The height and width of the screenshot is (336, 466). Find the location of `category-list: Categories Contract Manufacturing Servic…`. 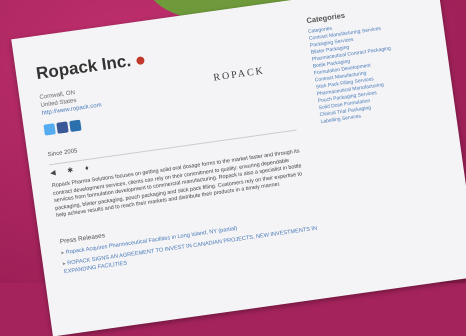

category-list: Categories Contract Manufacturing Servic… is located at coordinates (374, 69).